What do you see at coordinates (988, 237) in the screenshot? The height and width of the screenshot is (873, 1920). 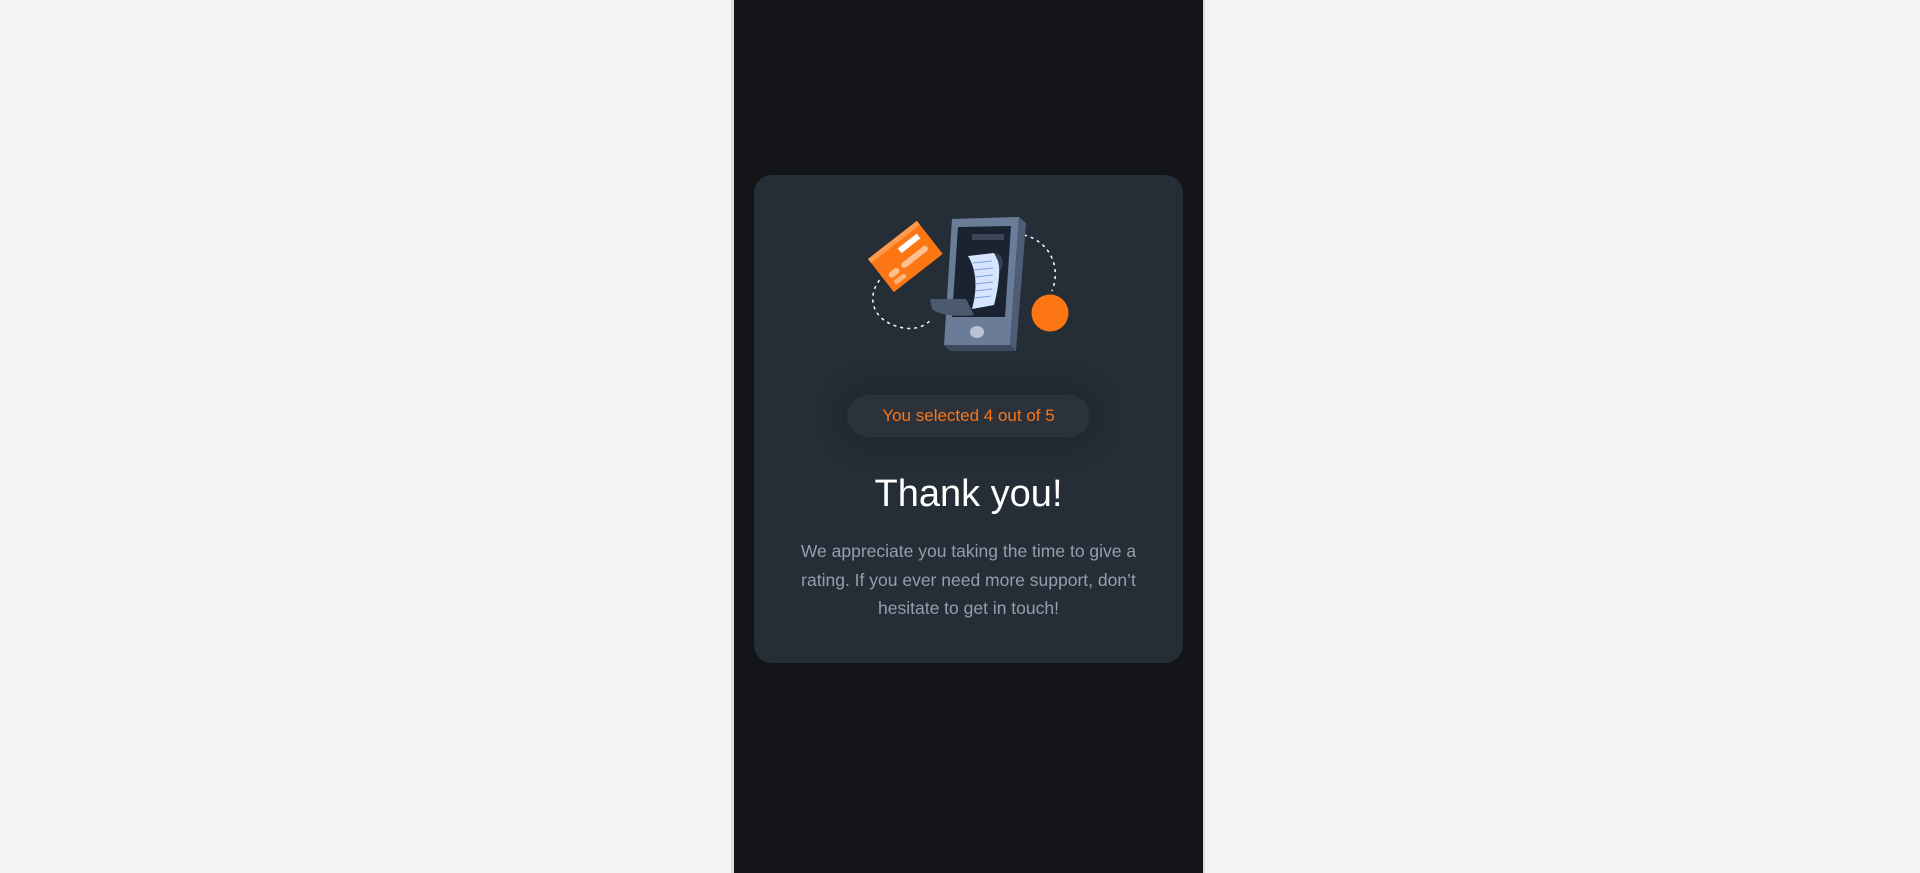 I see `phone-speaker` at bounding box center [988, 237].